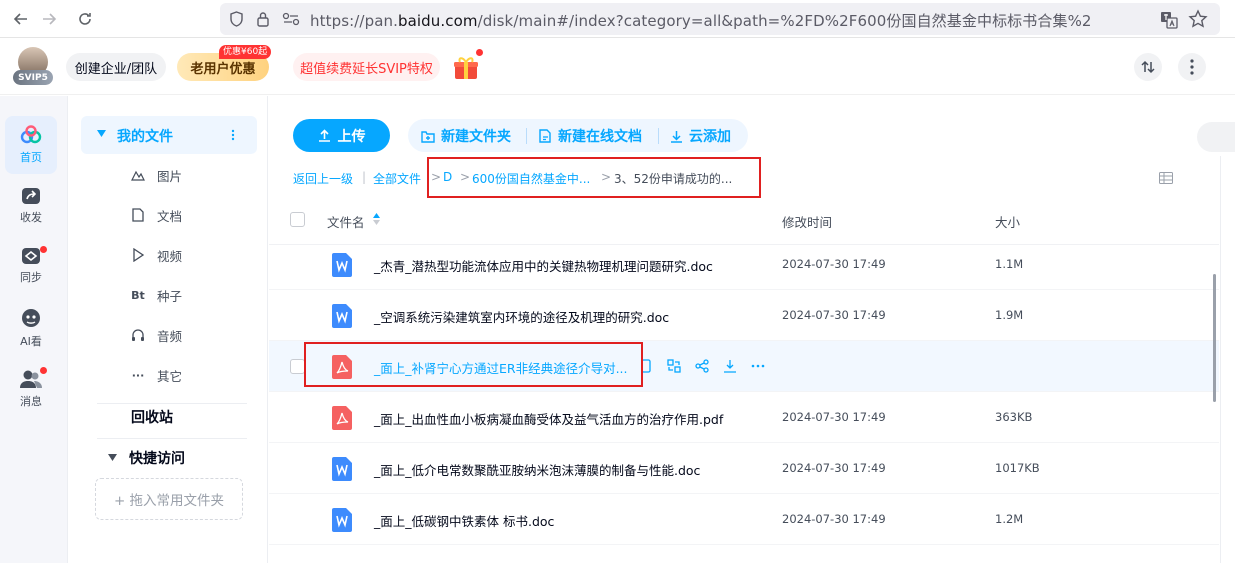 The image size is (1235, 563). I want to click on rail-item-home: 首页, so click(31, 145).